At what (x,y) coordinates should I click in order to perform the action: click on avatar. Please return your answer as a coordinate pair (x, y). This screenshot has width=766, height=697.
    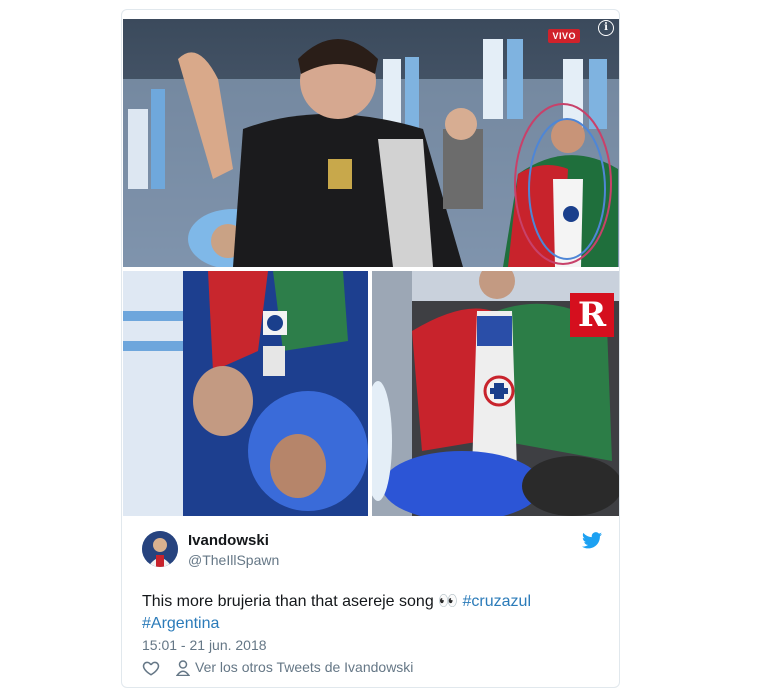
    Looking at the image, I should click on (160, 549).